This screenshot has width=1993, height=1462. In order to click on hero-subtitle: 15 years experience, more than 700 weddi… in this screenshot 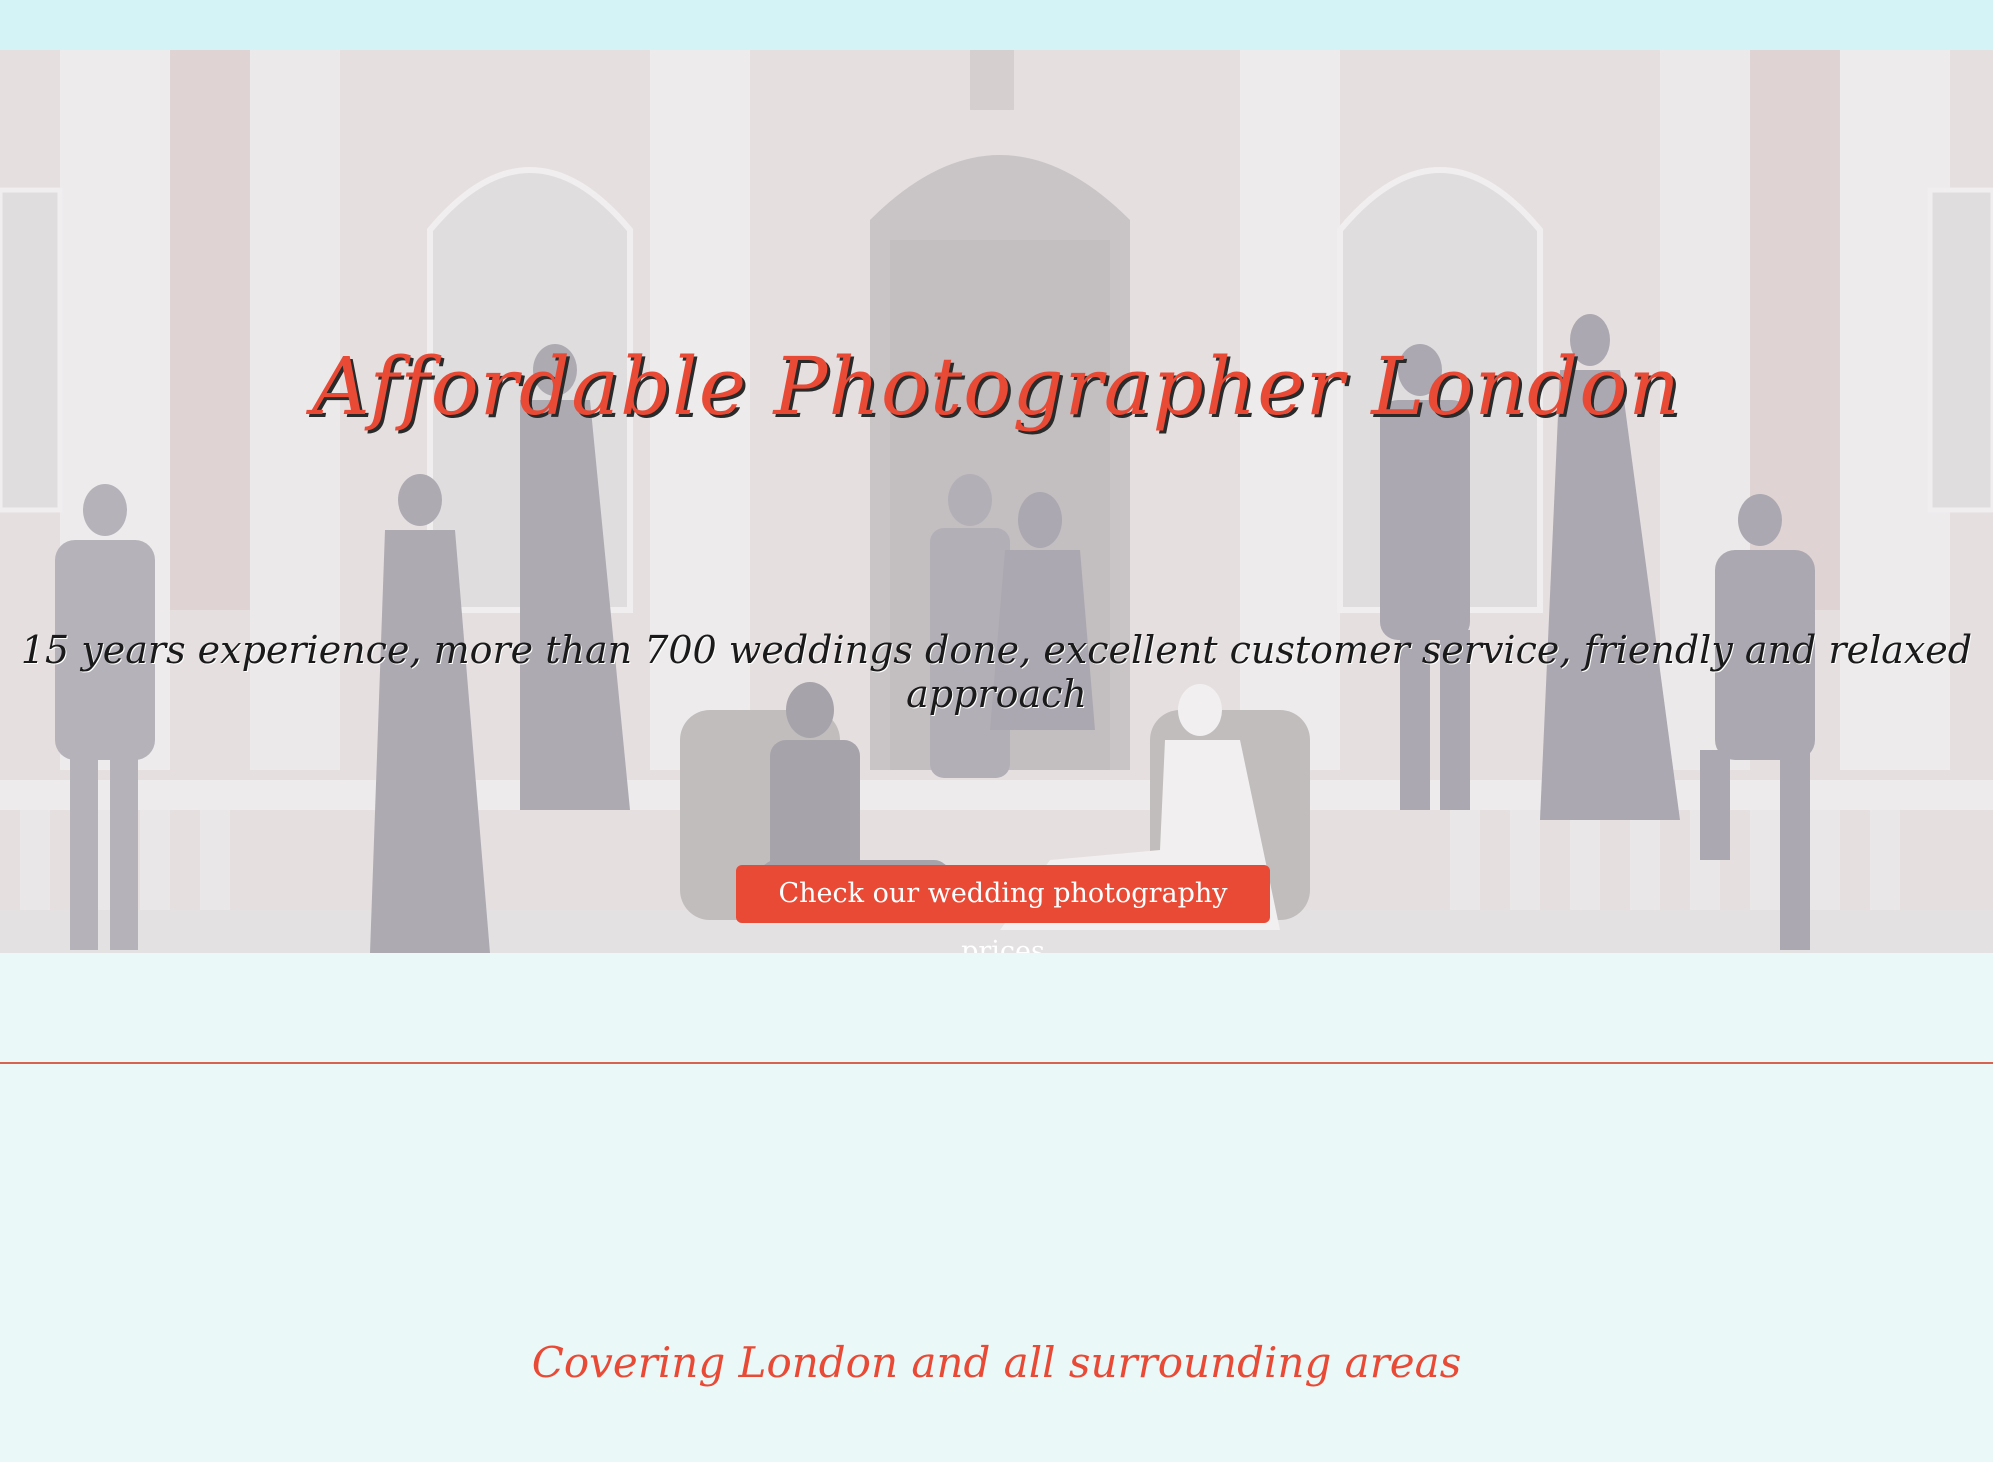, I will do `click(996, 672)`.